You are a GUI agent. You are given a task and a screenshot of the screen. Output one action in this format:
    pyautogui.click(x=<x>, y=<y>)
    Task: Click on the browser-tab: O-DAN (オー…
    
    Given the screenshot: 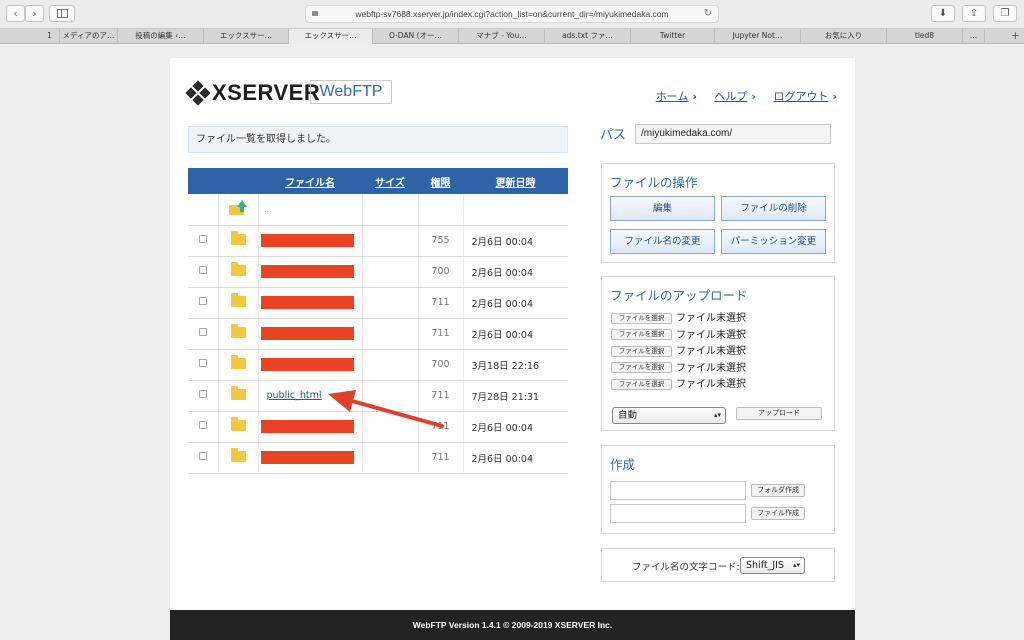 What is the action you would take?
    pyautogui.click(x=416, y=36)
    